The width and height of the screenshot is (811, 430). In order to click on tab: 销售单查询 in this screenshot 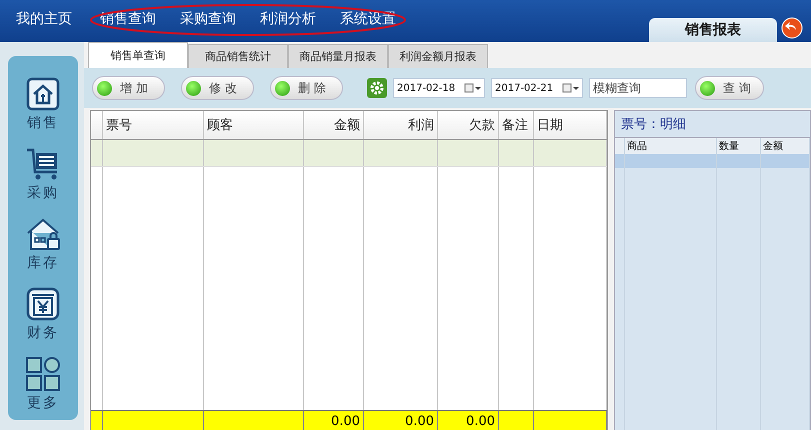, I will do `click(138, 55)`.